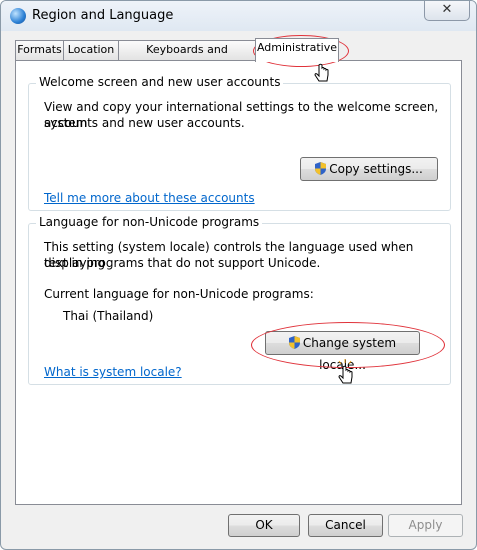  Describe the element at coordinates (345, 371) in the screenshot. I see `hand-cursor-icon` at that location.